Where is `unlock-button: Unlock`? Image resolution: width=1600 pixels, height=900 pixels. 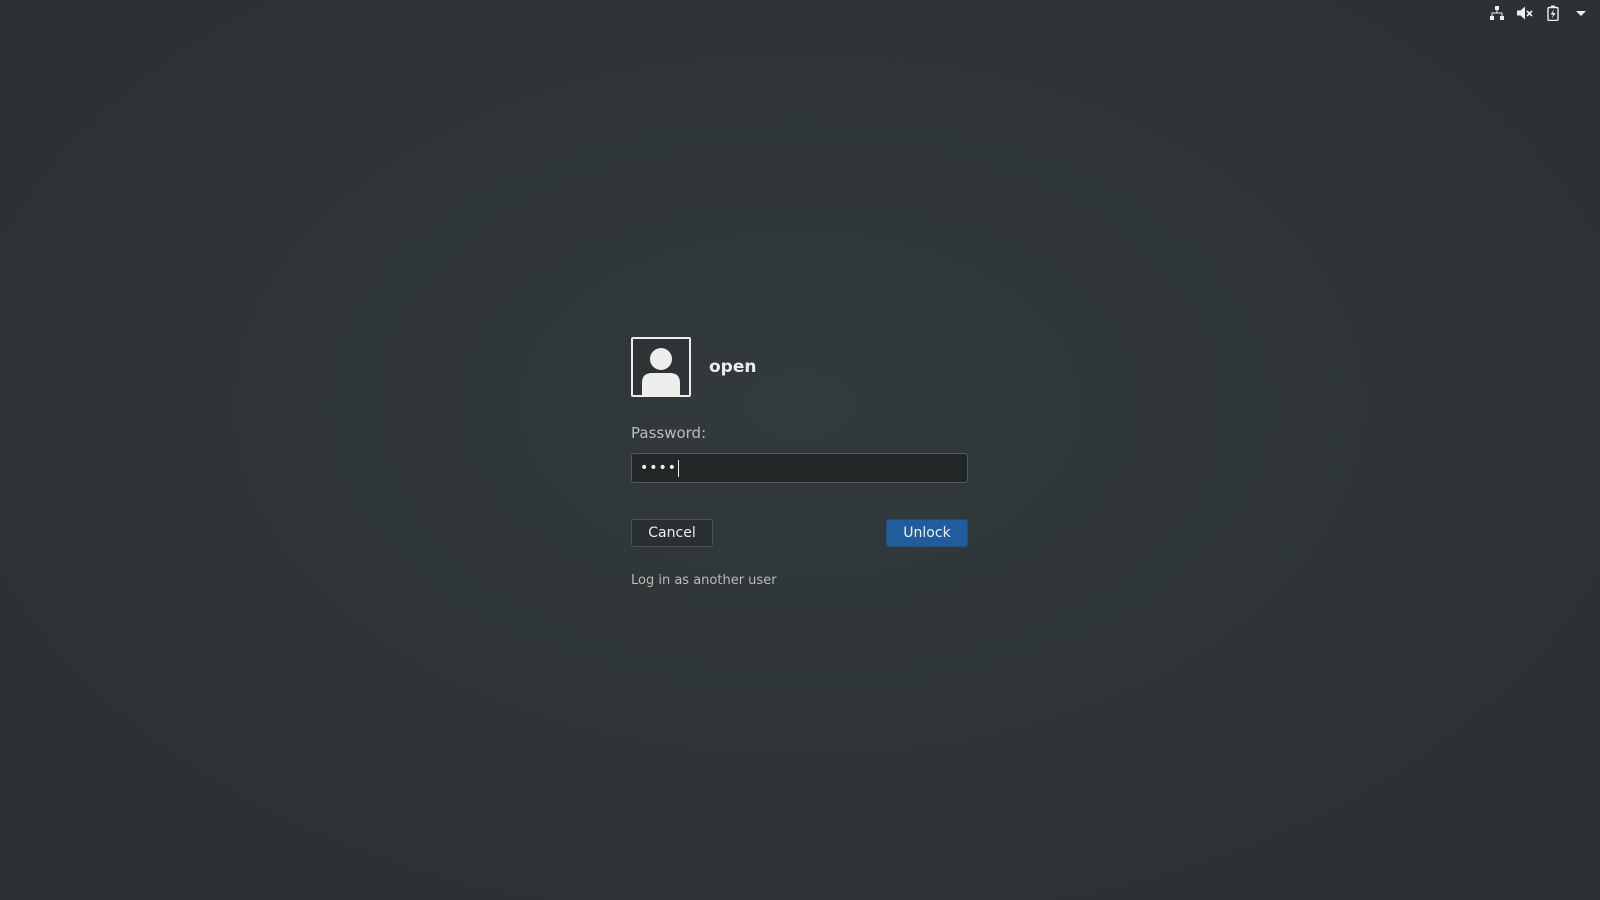 unlock-button: Unlock is located at coordinates (927, 533).